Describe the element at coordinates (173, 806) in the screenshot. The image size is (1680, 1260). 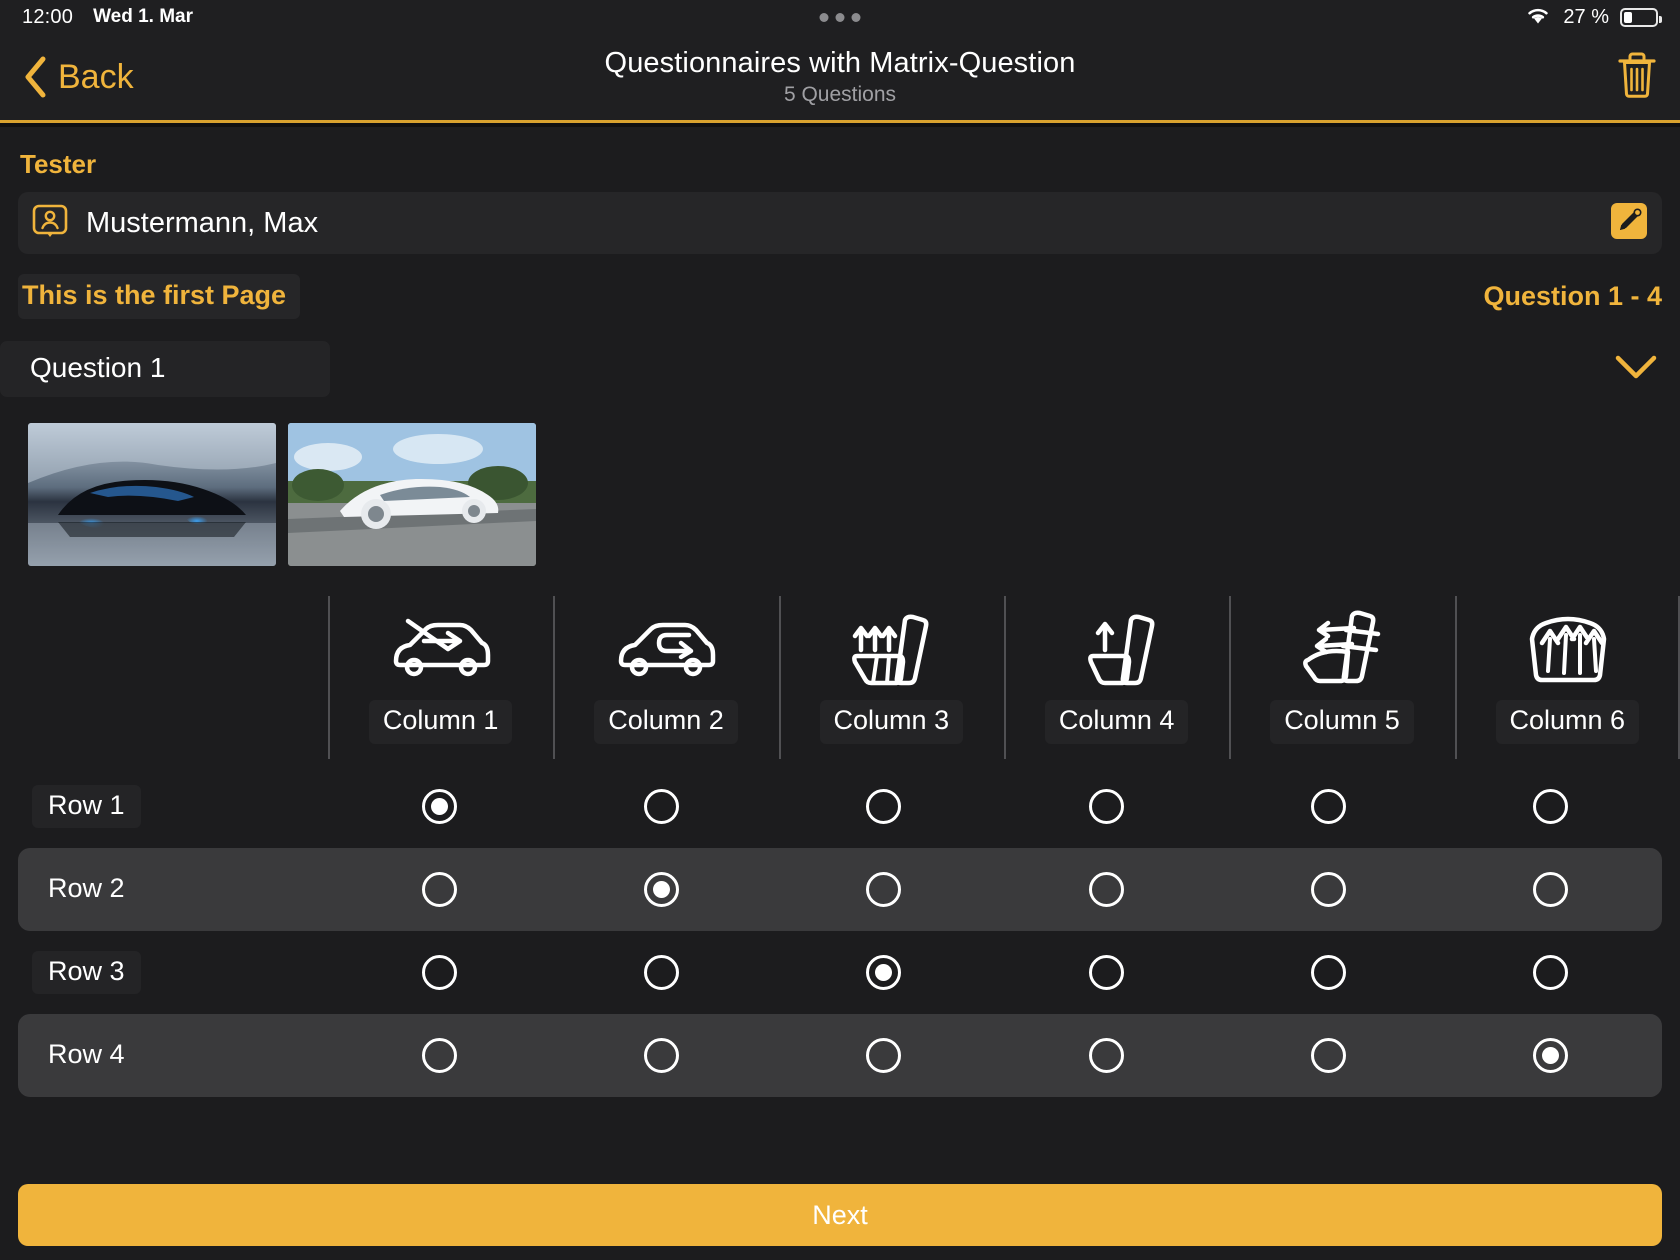
I see `matrix-row-label: Row 1` at that location.